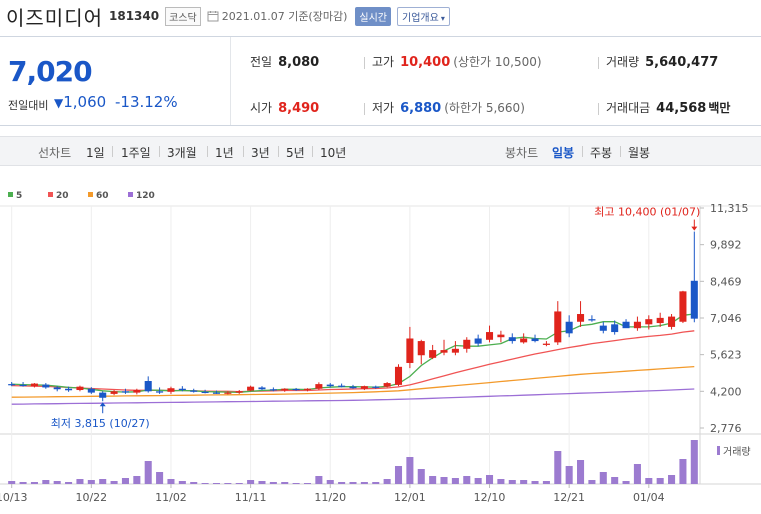 Image resolution: width=761 pixels, height=514 pixels. What do you see at coordinates (639, 152) in the screenshot?
I see `period-monthly: 월봉` at bounding box center [639, 152].